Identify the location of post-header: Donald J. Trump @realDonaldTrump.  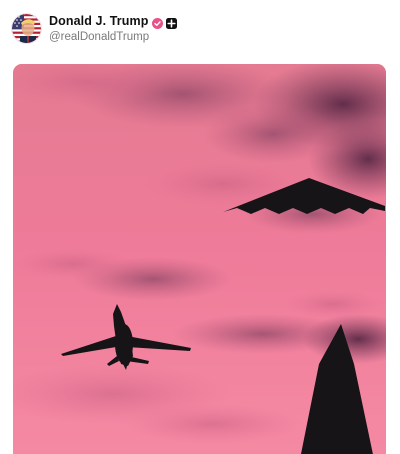
(95, 28).